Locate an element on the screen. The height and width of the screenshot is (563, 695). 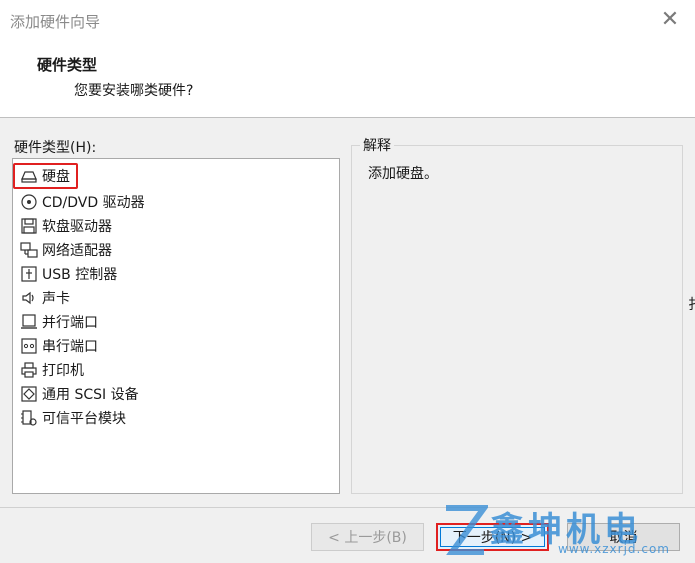
wizard-header: 硬件类型 您要安装哪类硬件? is located at coordinates (347, 81).